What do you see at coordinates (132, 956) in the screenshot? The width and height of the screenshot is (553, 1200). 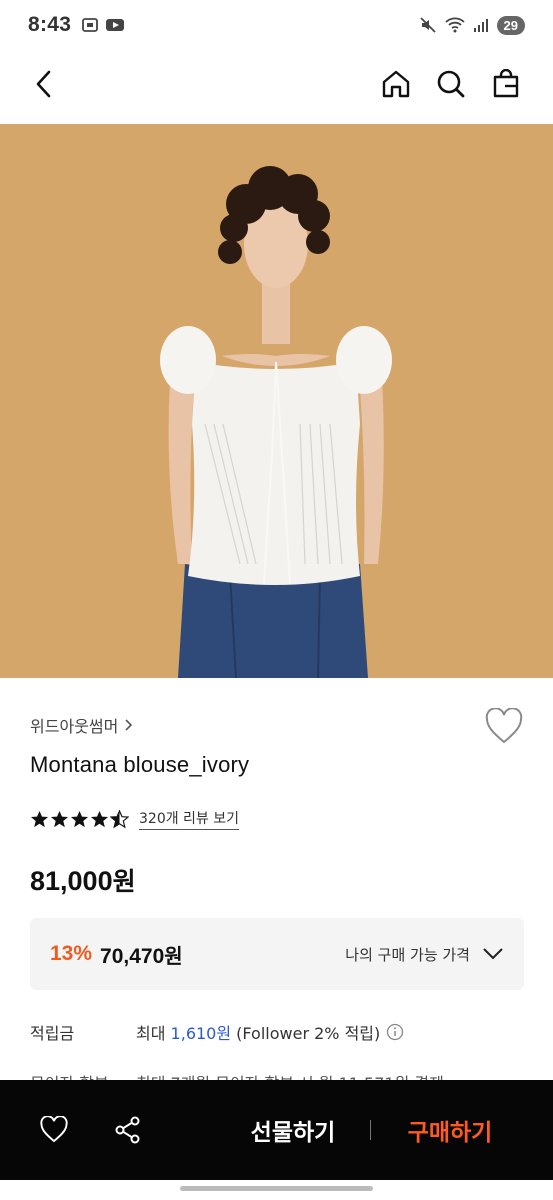 I see `discount-price-number: 70,470` at bounding box center [132, 956].